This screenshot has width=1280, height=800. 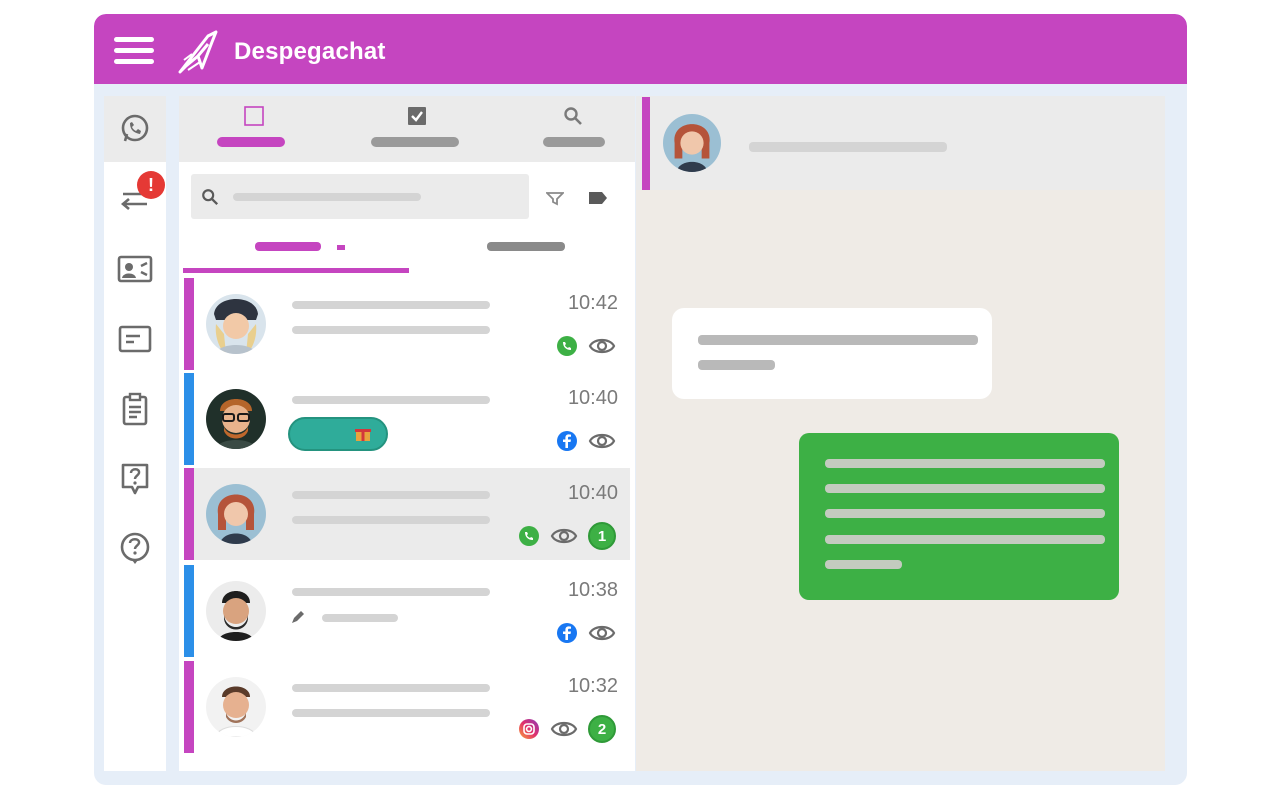 I want to click on tab-search, so click(x=575, y=129).